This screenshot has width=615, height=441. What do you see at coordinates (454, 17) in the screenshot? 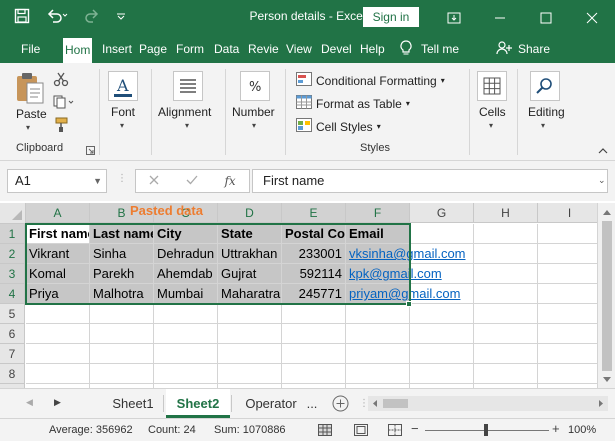
I see `ribbon-display-options-icon` at bounding box center [454, 17].